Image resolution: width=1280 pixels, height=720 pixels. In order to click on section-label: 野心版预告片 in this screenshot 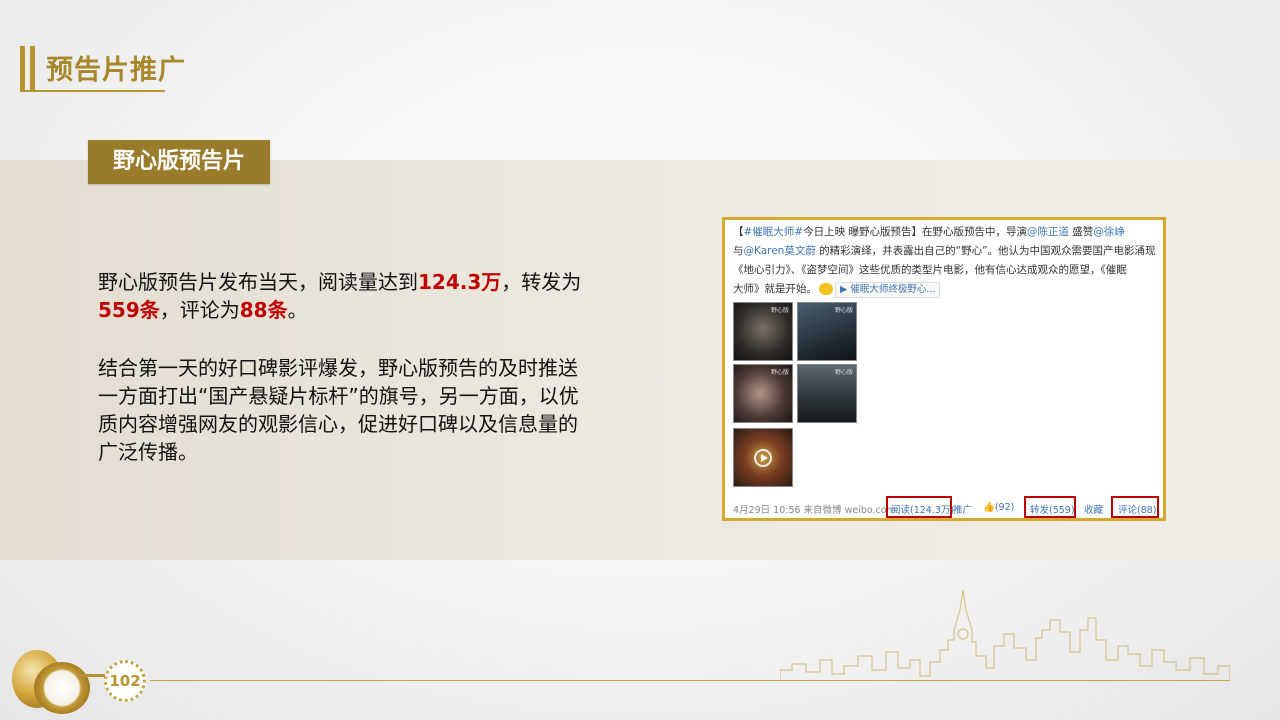, I will do `click(179, 162)`.